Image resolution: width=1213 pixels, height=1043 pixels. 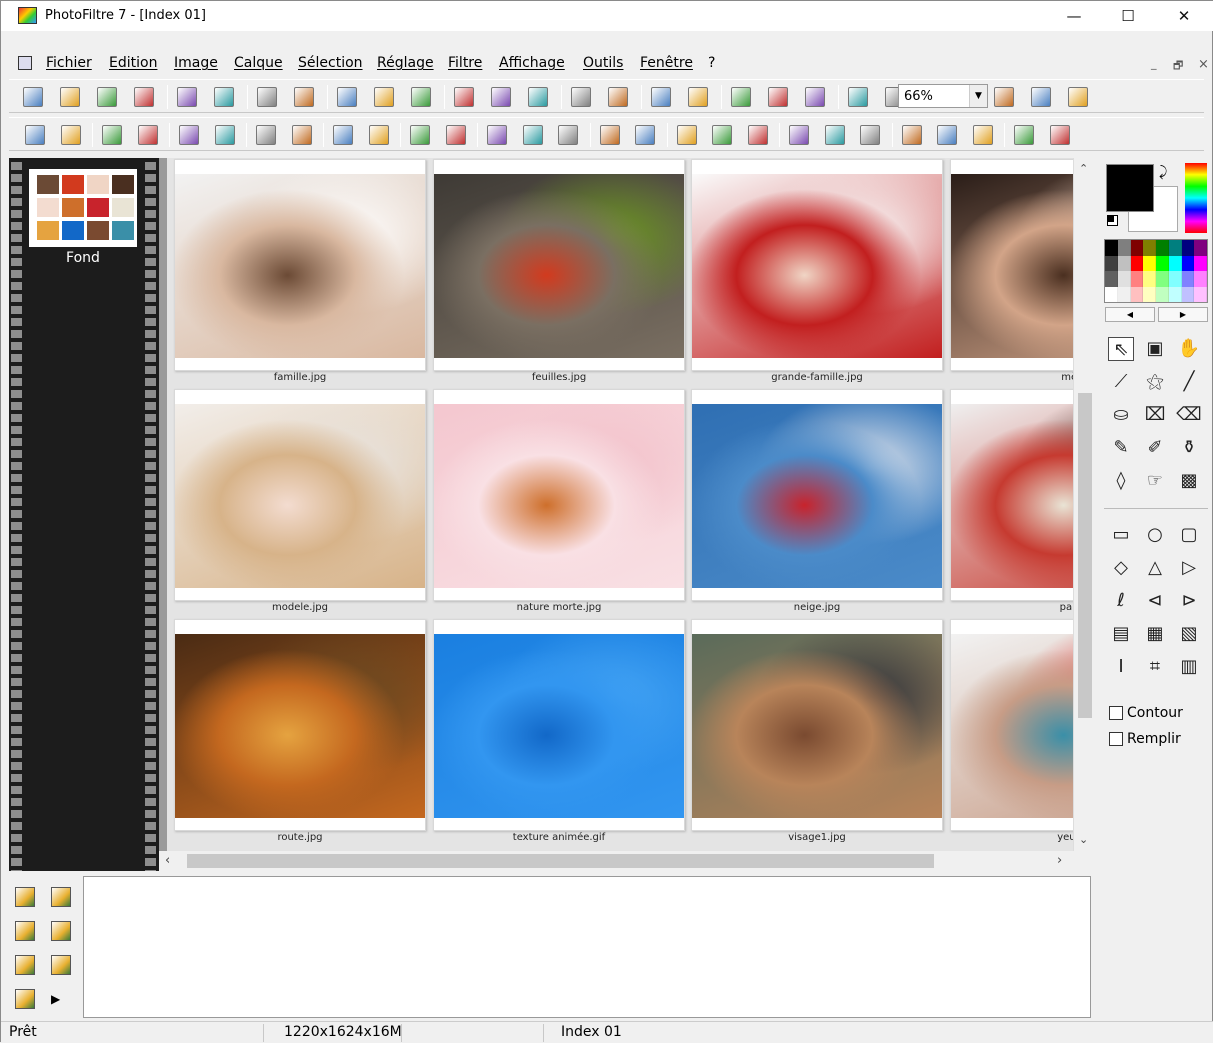 What do you see at coordinates (560, 861) in the screenshot?
I see `horizontal-scroll-thumb` at bounding box center [560, 861].